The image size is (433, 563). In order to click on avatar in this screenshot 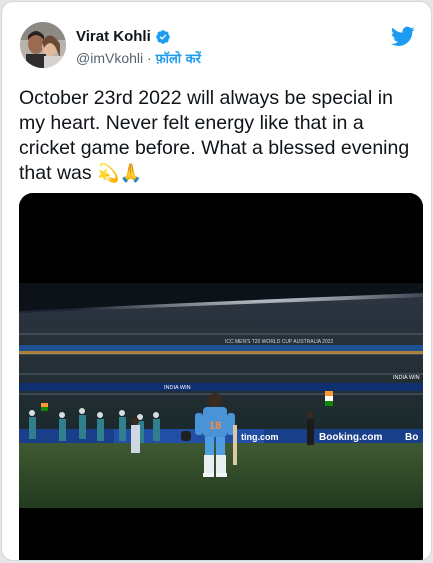, I will do `click(43, 45)`.